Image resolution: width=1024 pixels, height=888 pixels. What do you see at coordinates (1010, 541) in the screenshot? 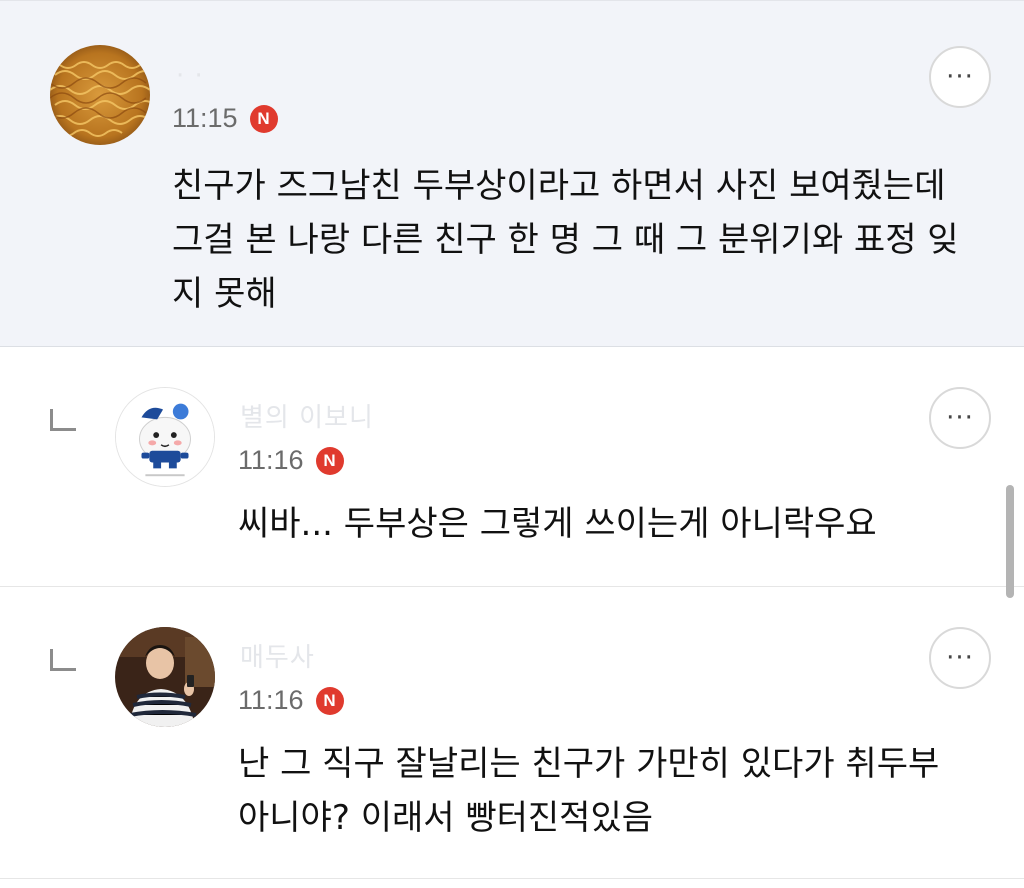
I see `scrollbar-thumb` at bounding box center [1010, 541].